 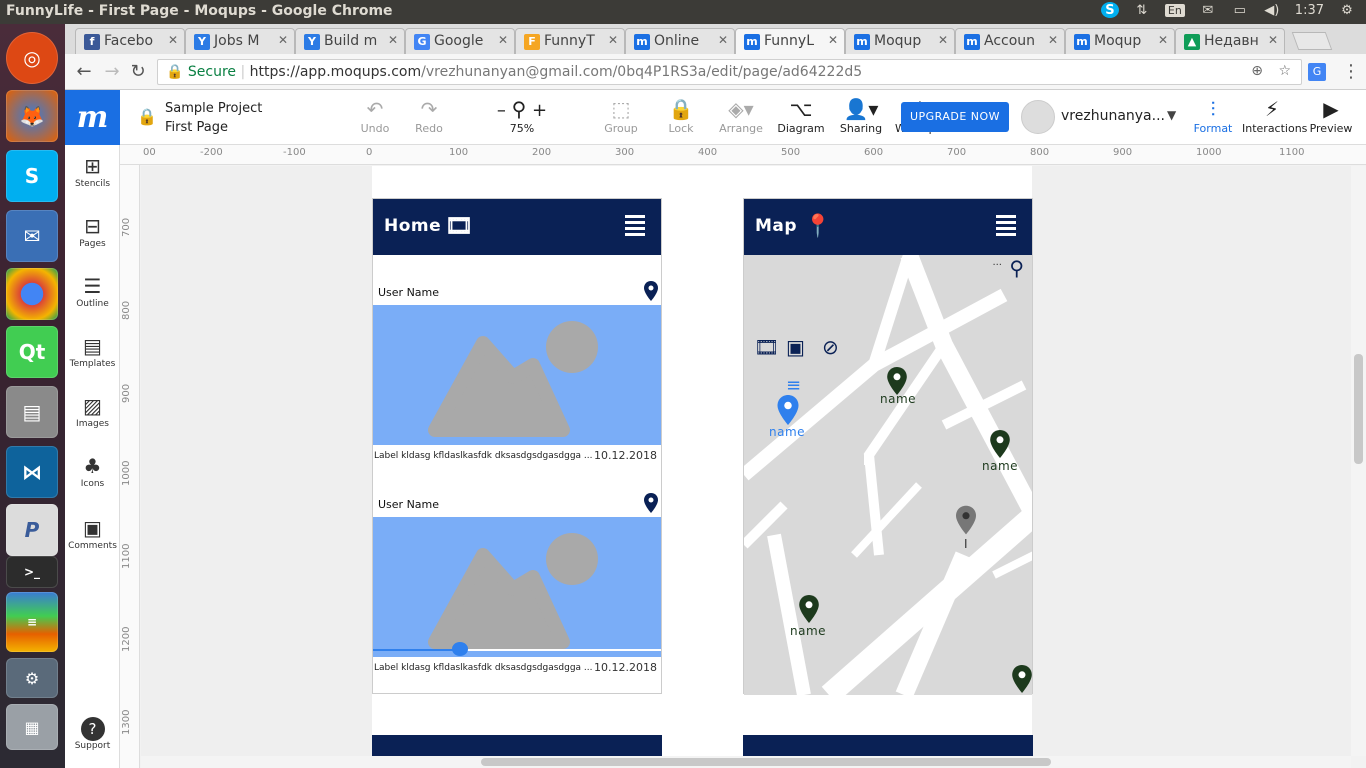 What do you see at coordinates (741, 115) in the screenshot?
I see `arrange-button: ◈▾ Arrange` at bounding box center [741, 115].